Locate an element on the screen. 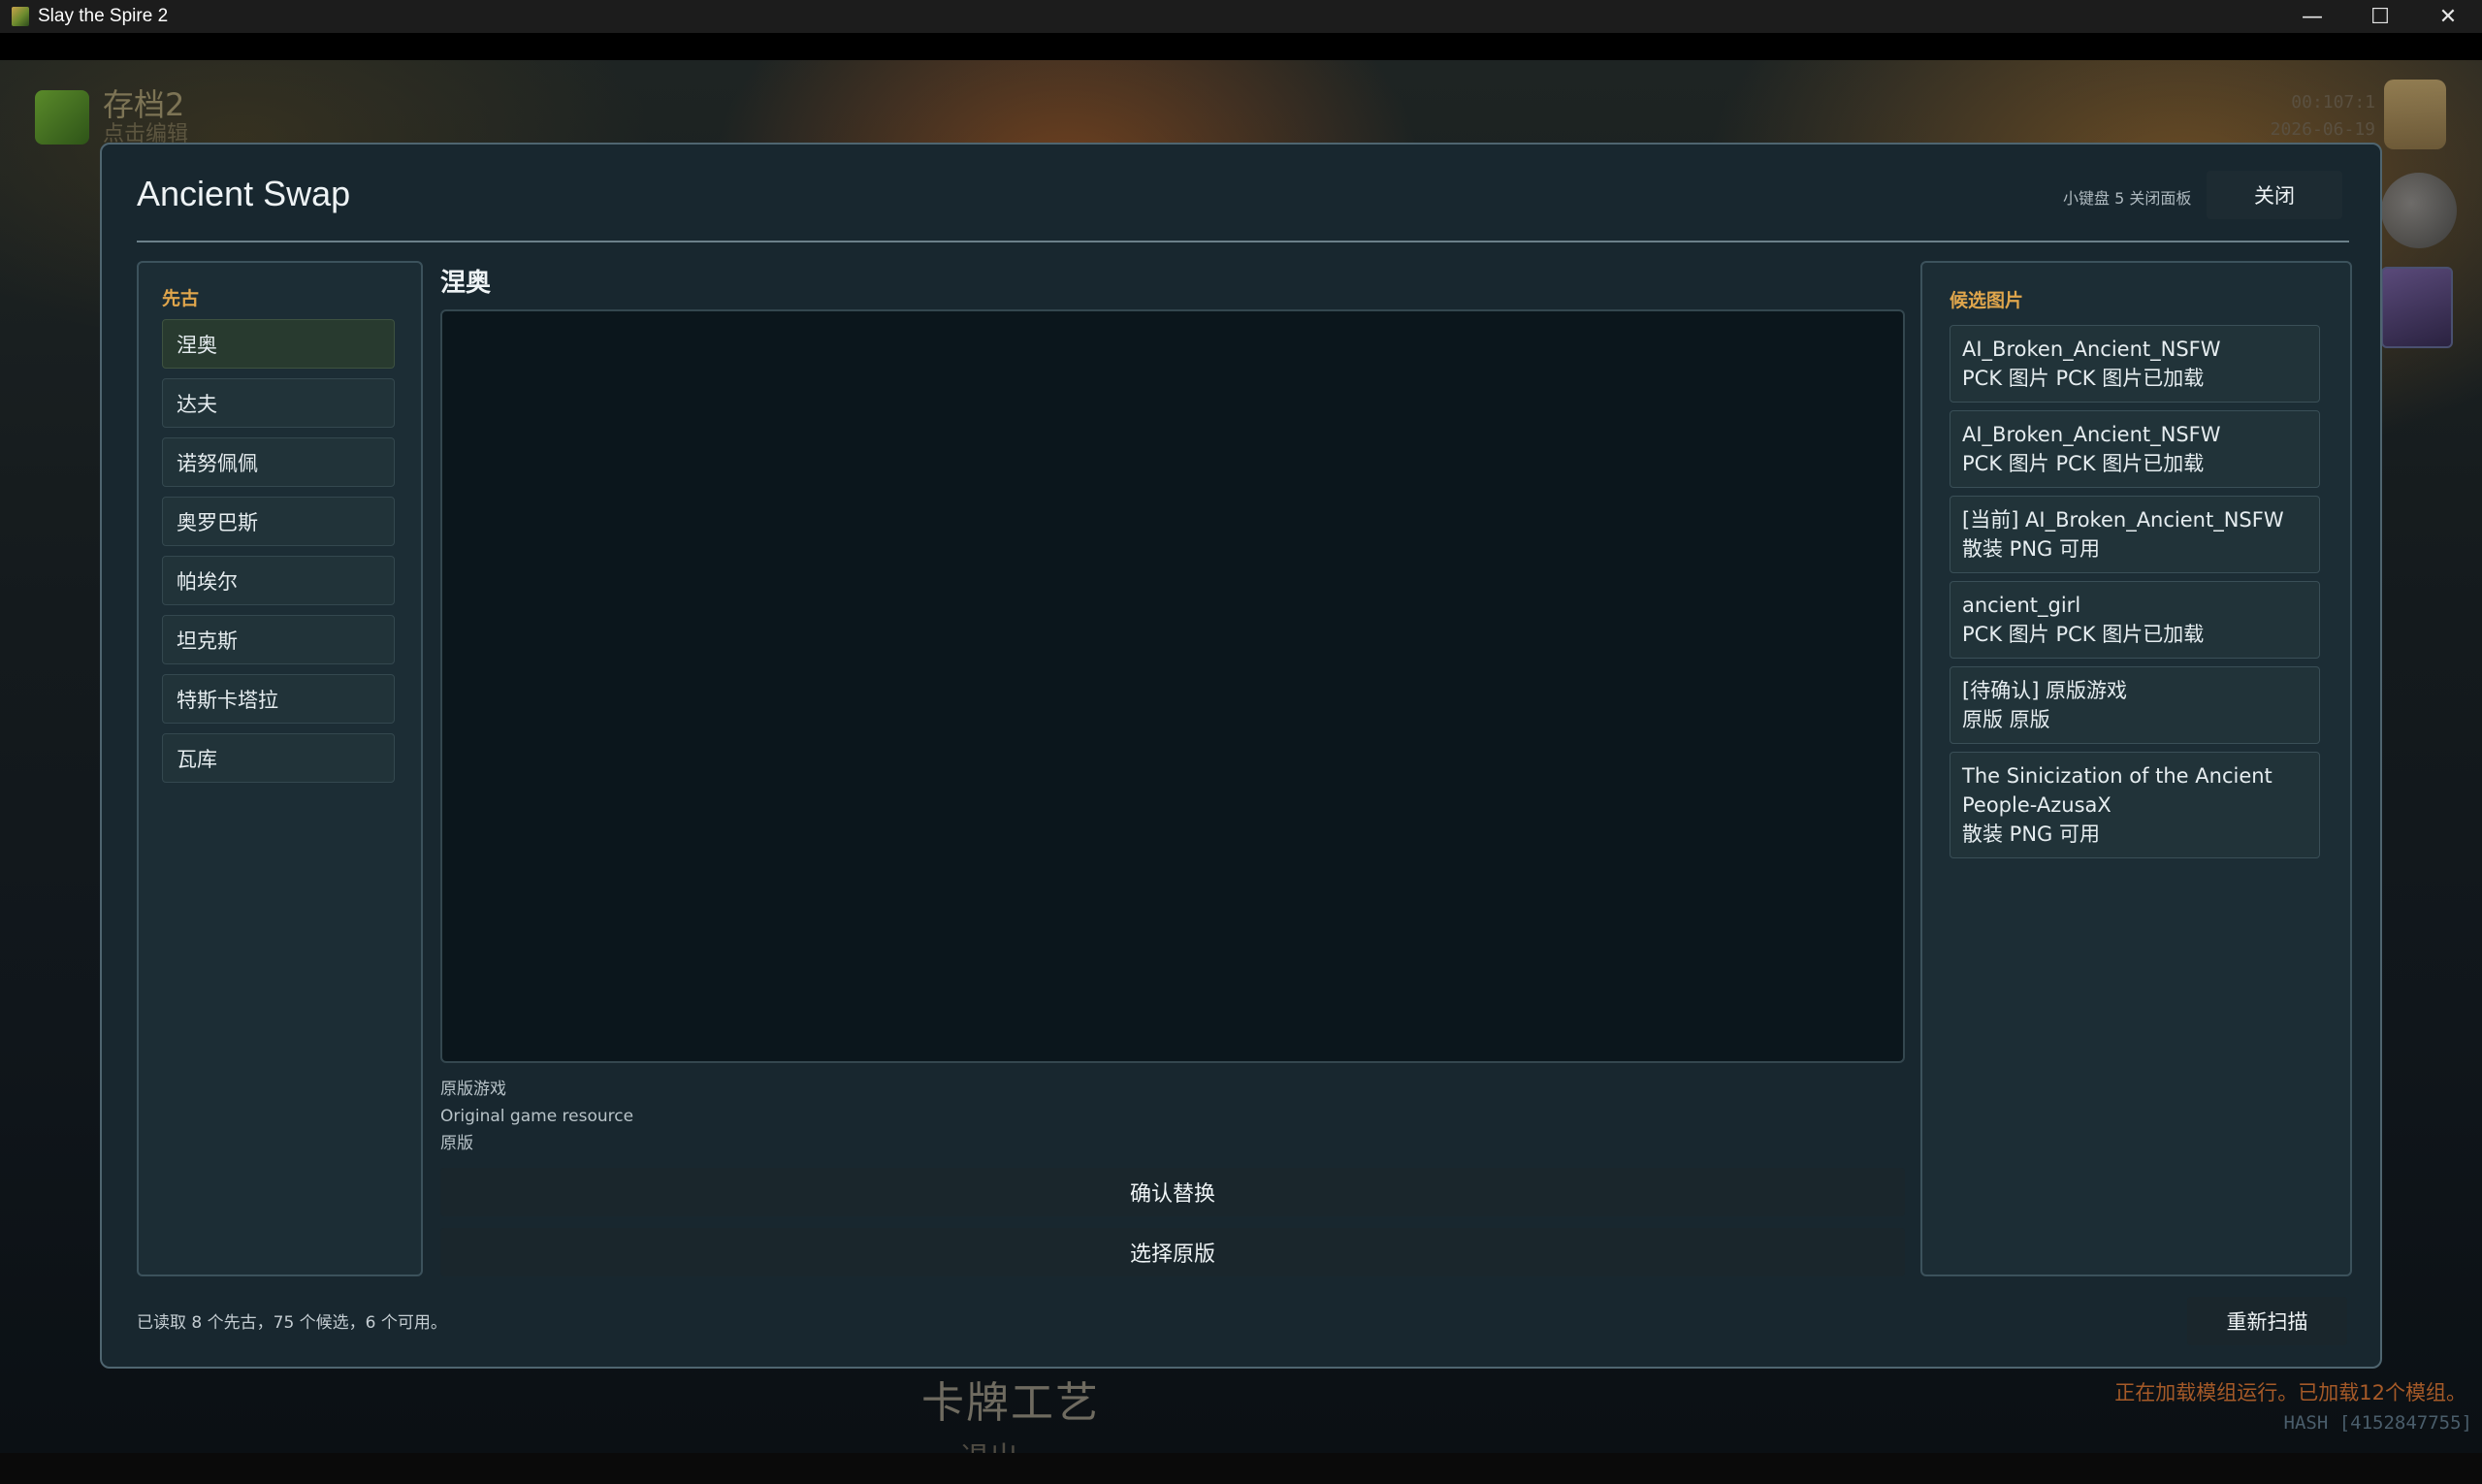 Image resolution: width=2482 pixels, height=1484 pixels. resource-info-type: 原版 is located at coordinates (456, 1143).